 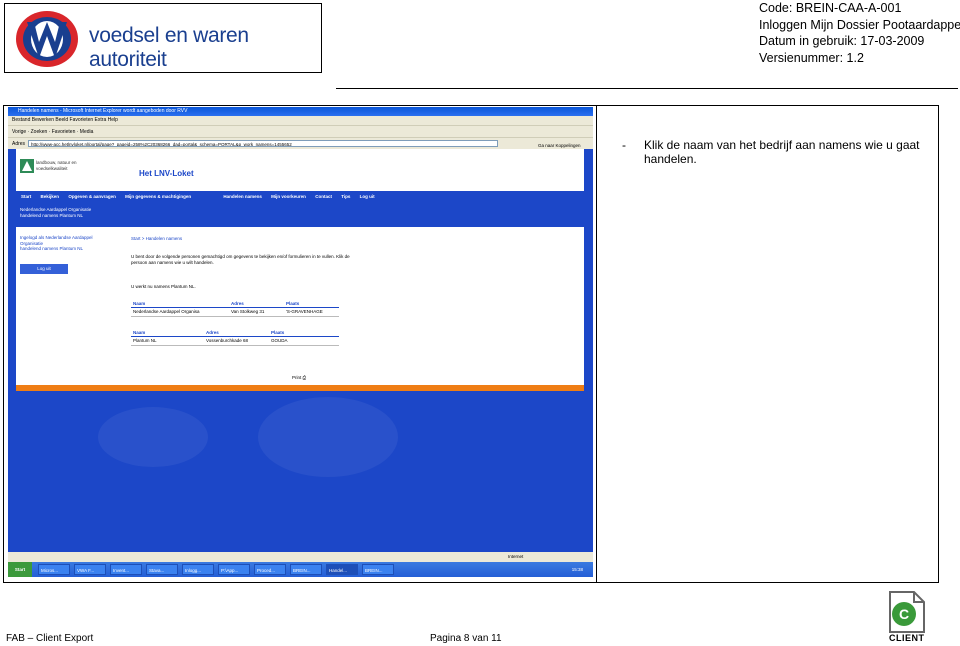 What do you see at coordinates (830, 8) in the screenshot?
I see `doc-code: Code: BREIN-CAA-A-001` at bounding box center [830, 8].